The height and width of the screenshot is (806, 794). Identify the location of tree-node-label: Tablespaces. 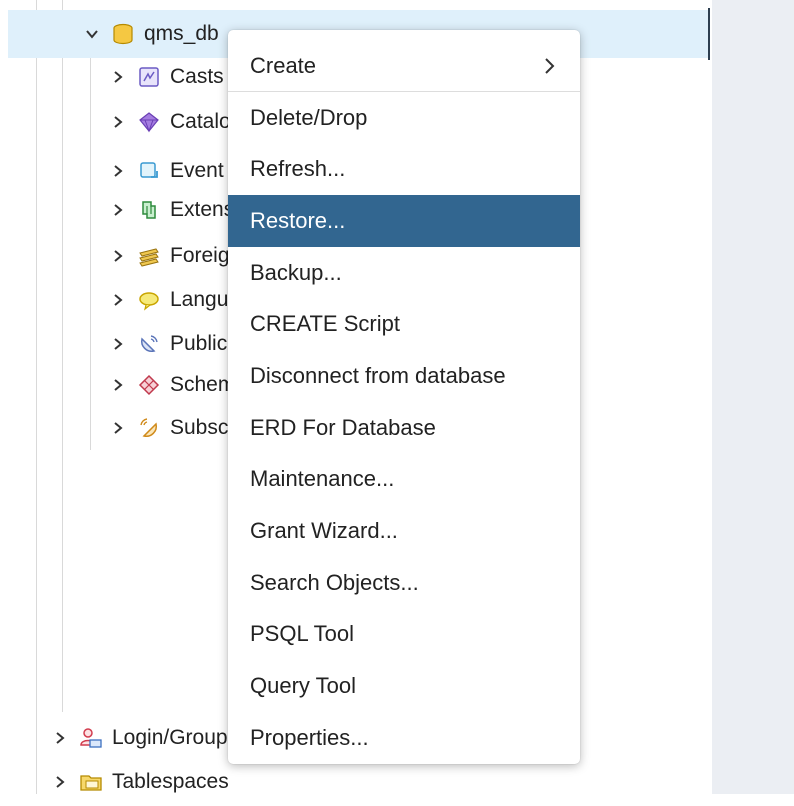
(170, 781).